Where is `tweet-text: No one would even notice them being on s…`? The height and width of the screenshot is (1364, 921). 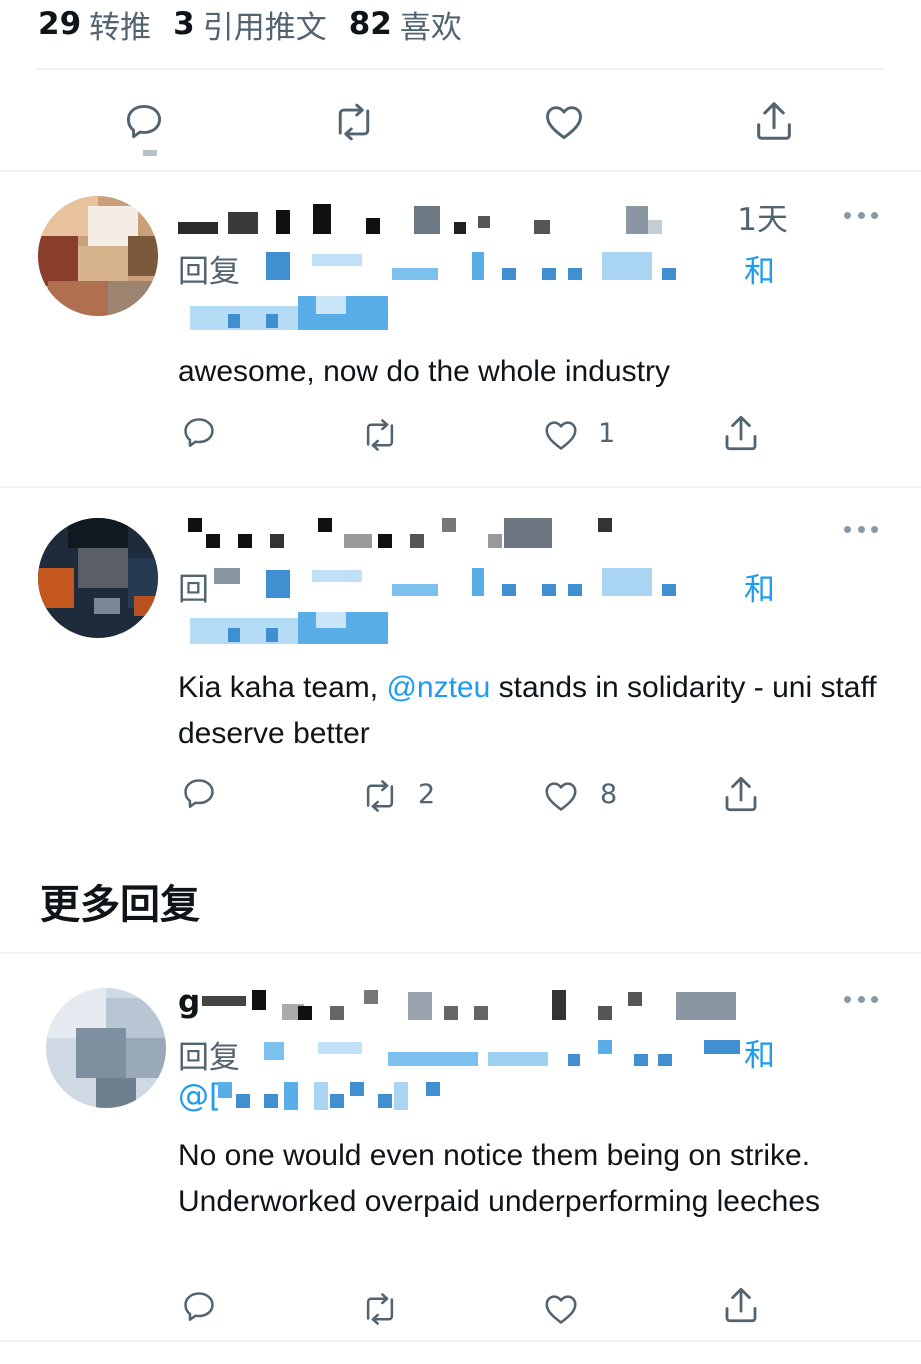 tweet-text: No one would even notice them being on s… is located at coordinates (499, 1178).